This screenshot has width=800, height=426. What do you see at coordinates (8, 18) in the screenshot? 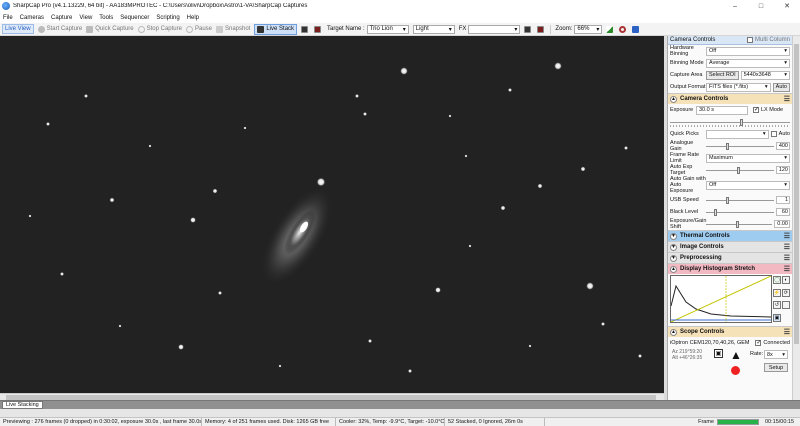
I see `menu-file: File` at bounding box center [8, 18].